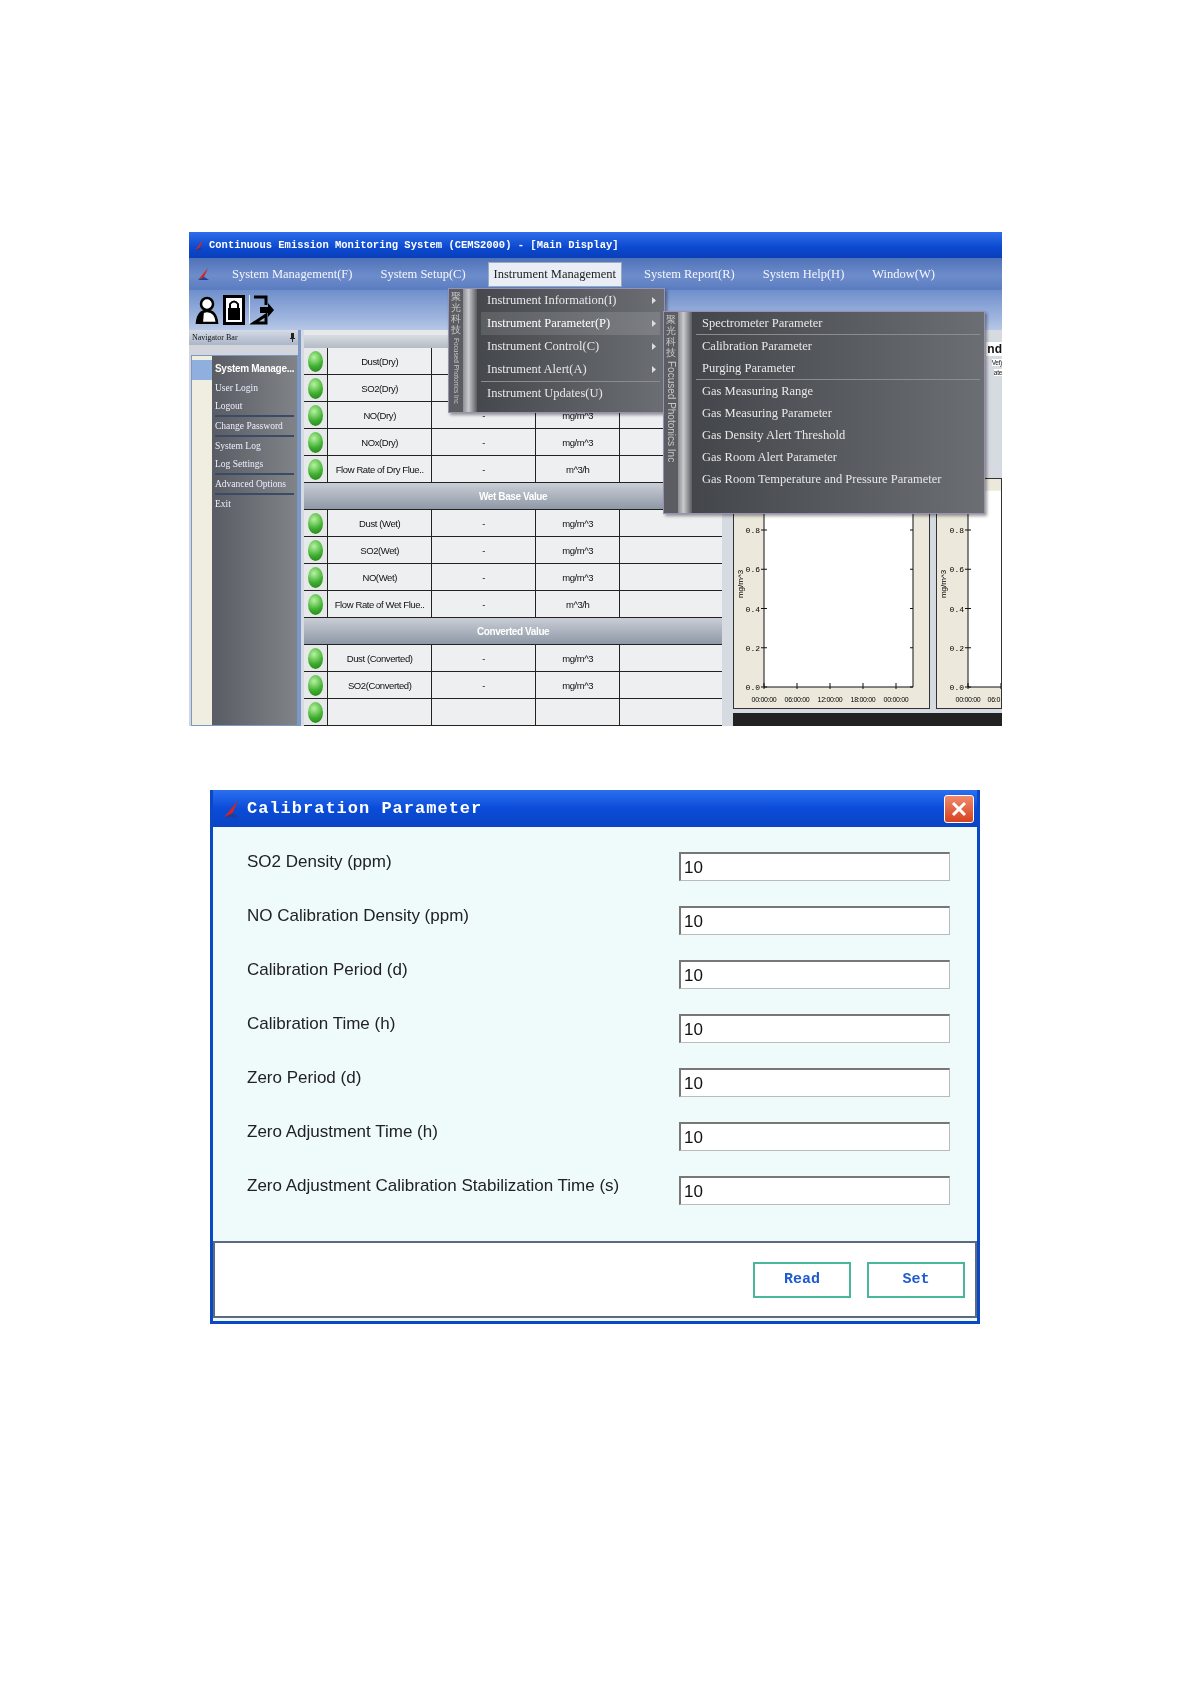 The image size is (1190, 1684). I want to click on dialog-button: Set, so click(916, 1279).